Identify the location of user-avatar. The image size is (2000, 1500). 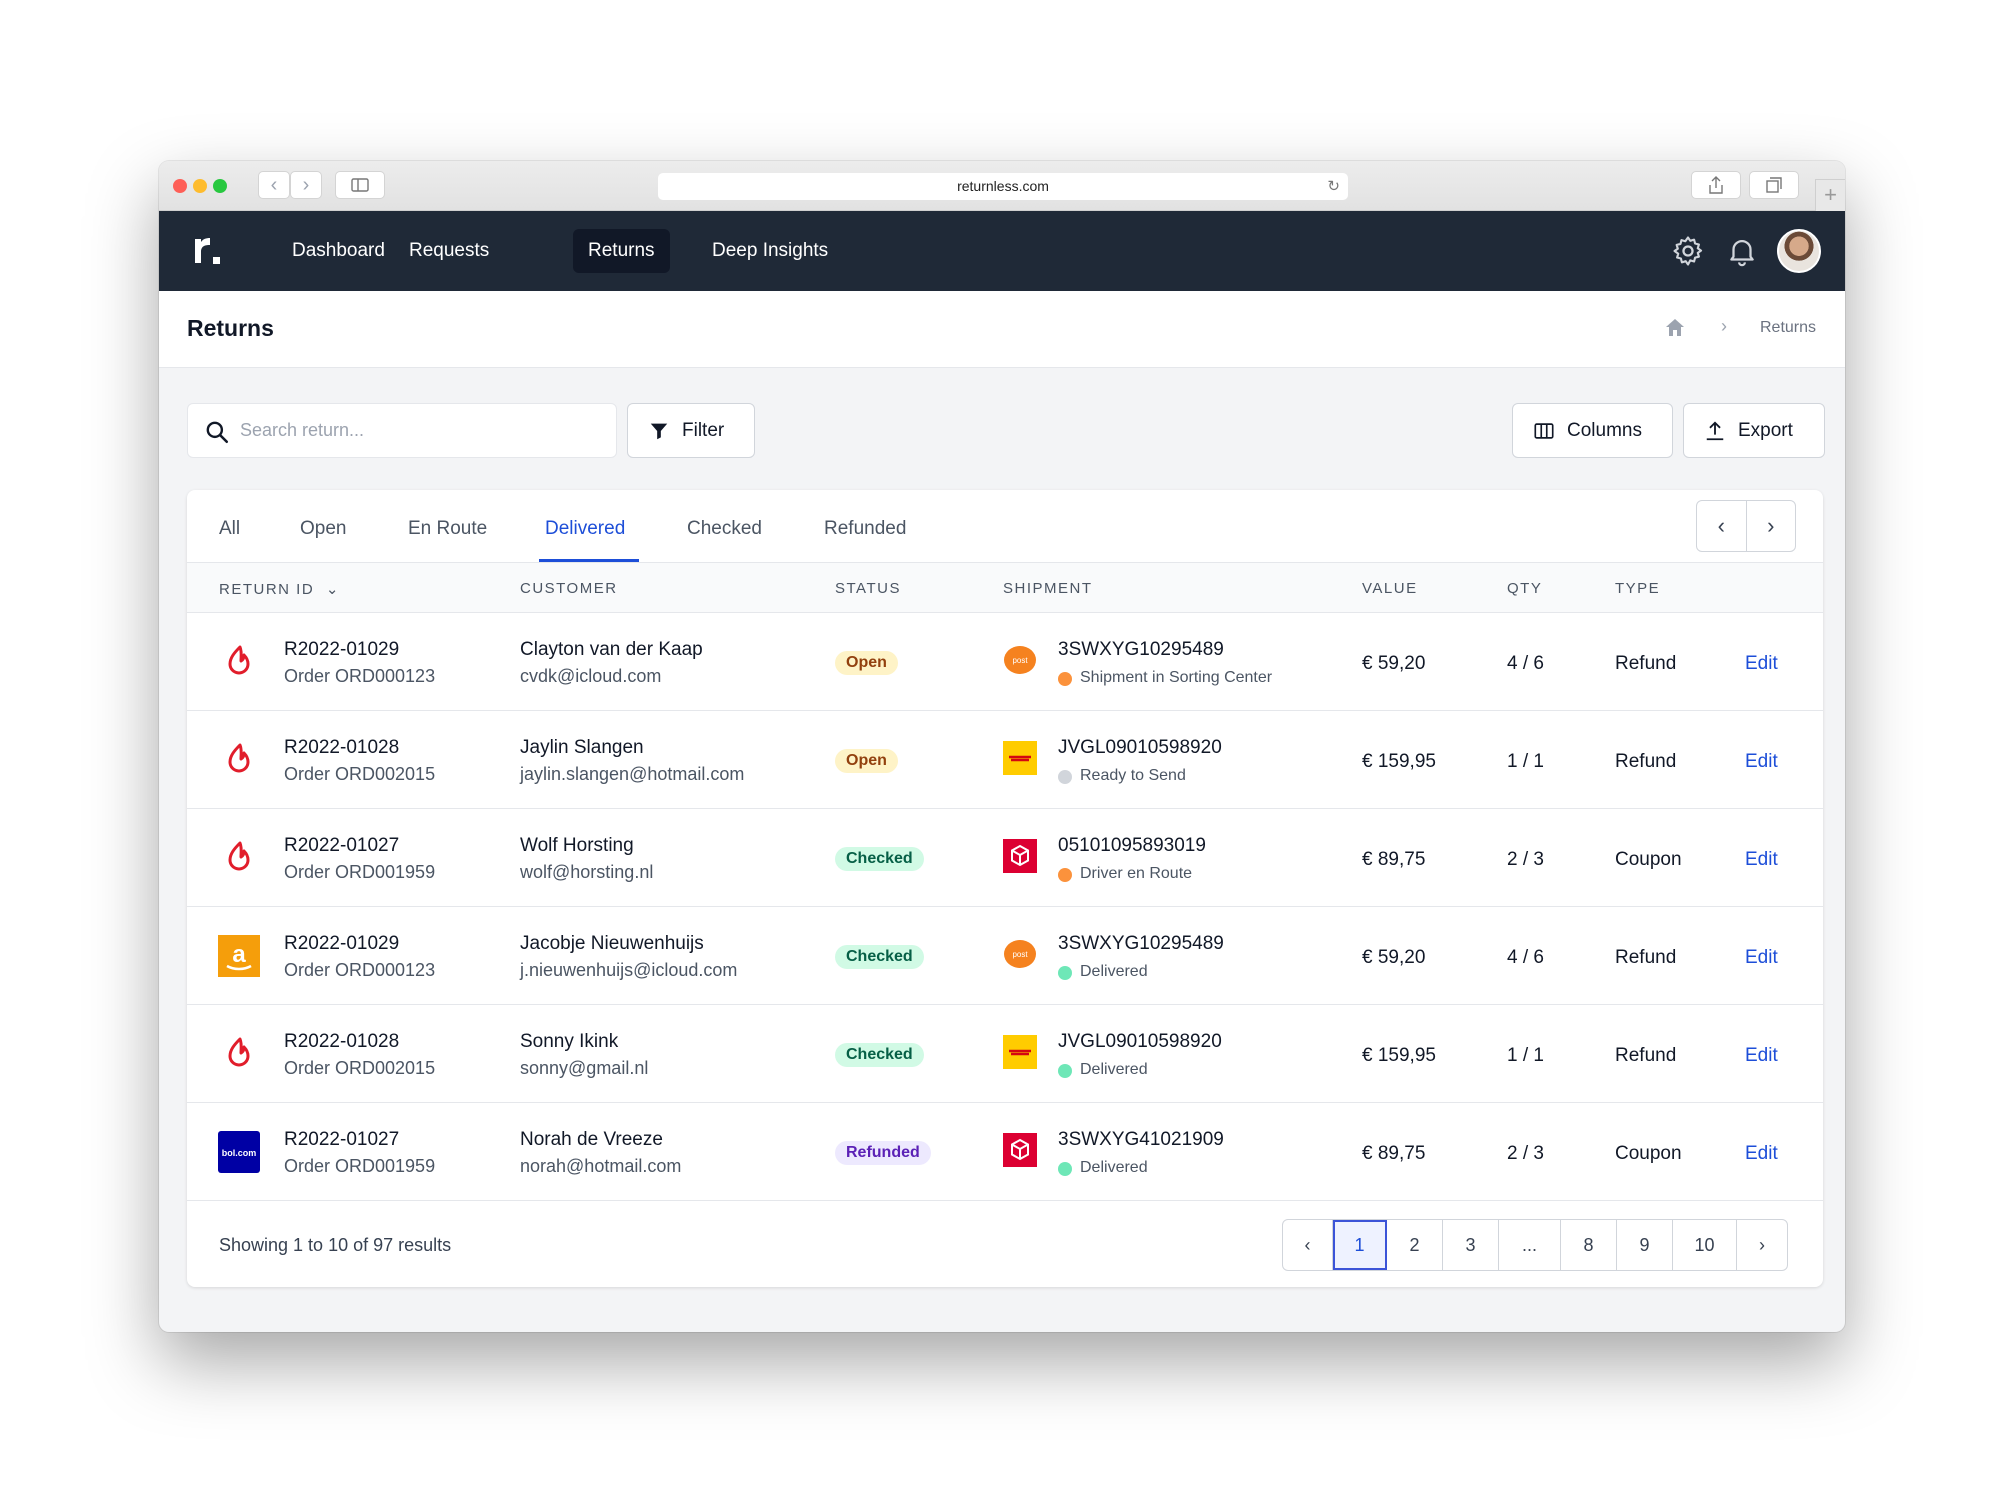
(1799, 251).